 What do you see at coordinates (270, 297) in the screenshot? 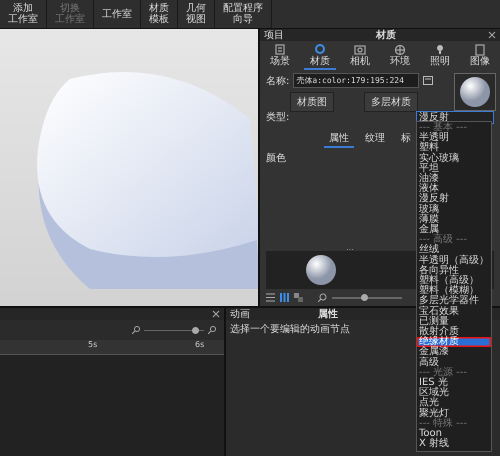
I see `list-view-icon` at bounding box center [270, 297].